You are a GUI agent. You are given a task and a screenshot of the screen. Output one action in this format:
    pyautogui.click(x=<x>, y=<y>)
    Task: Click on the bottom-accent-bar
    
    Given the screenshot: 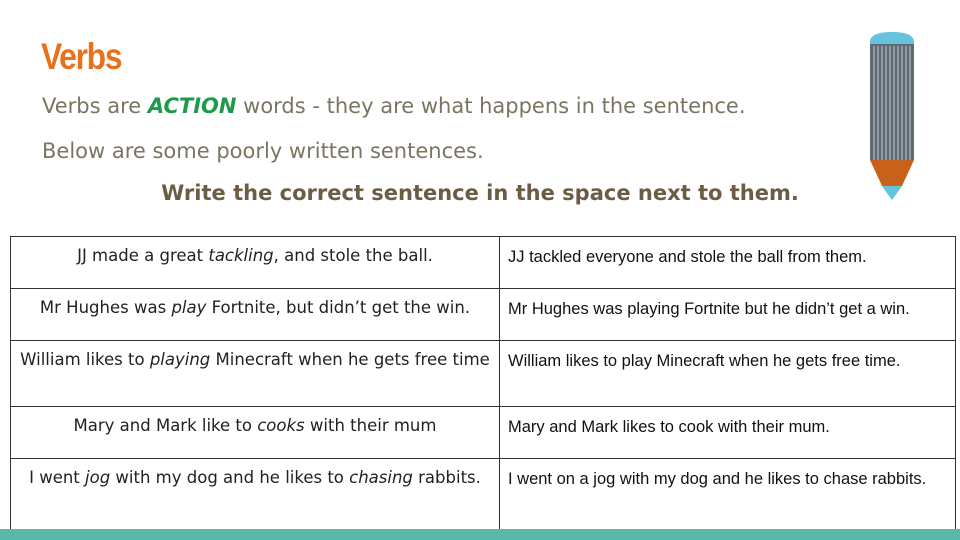 What is the action you would take?
    pyautogui.click(x=480, y=534)
    